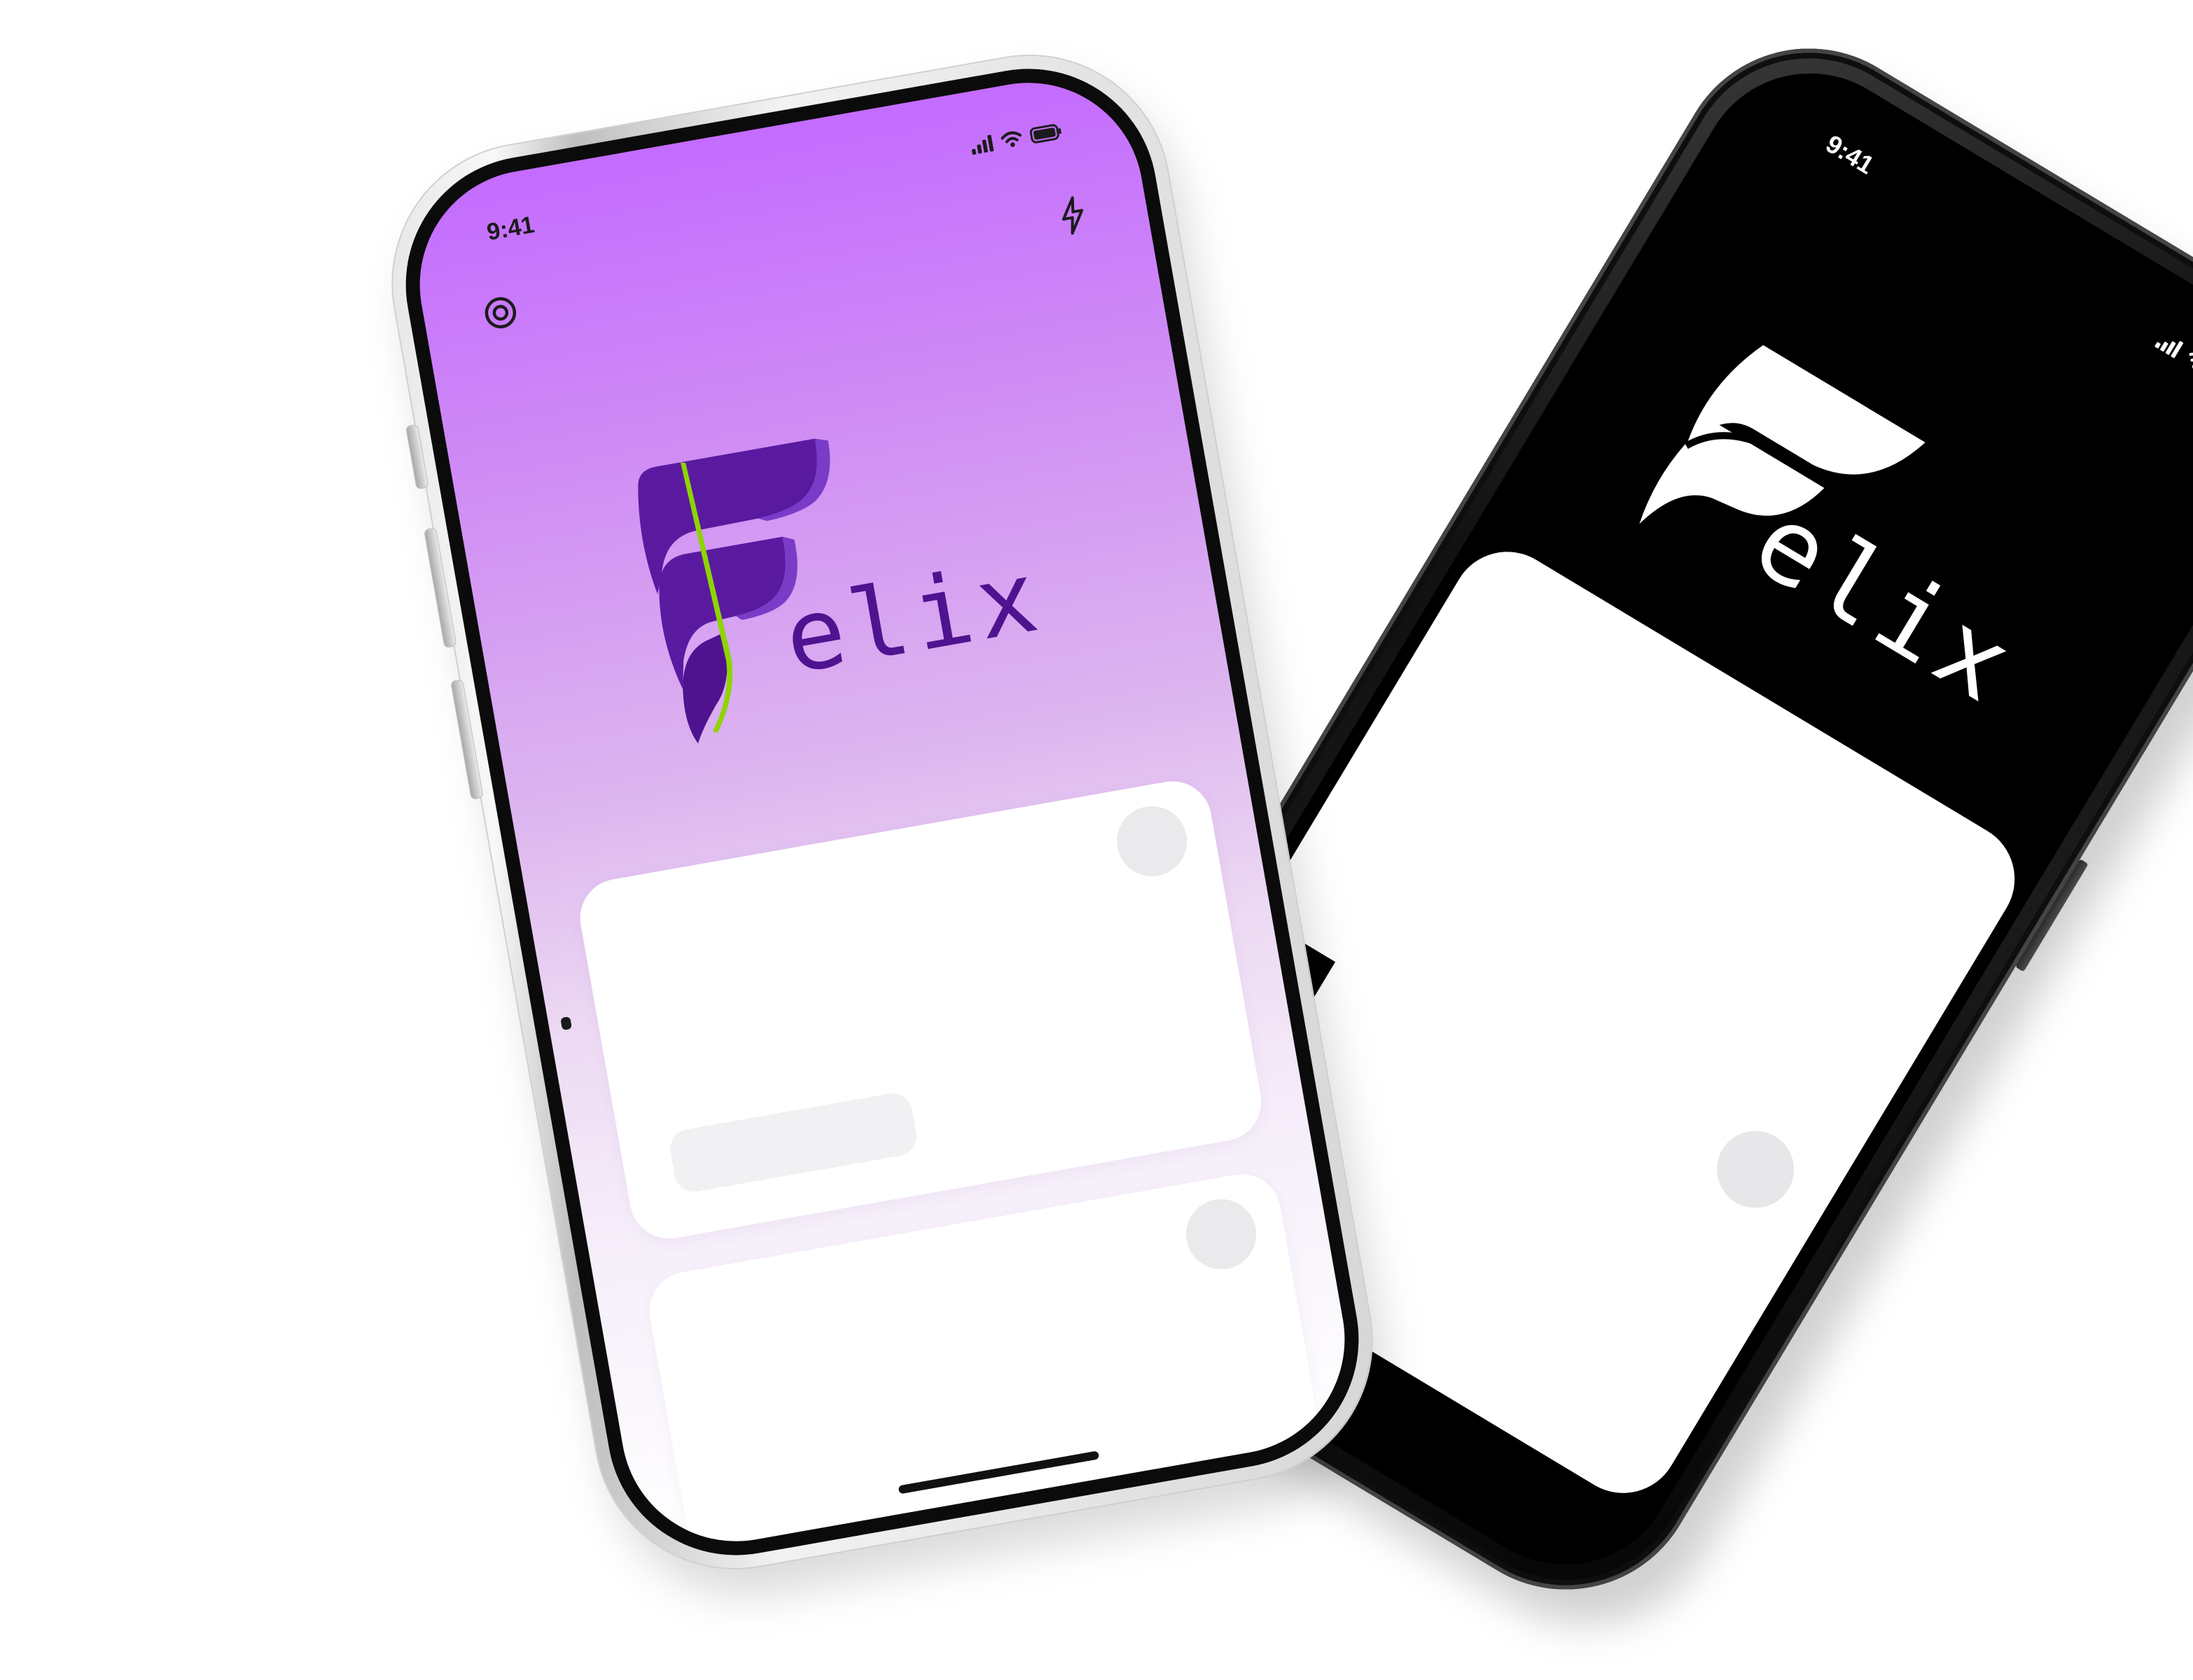  What do you see at coordinates (793, 1142) in the screenshot?
I see `card-placeholder-pill` at bounding box center [793, 1142].